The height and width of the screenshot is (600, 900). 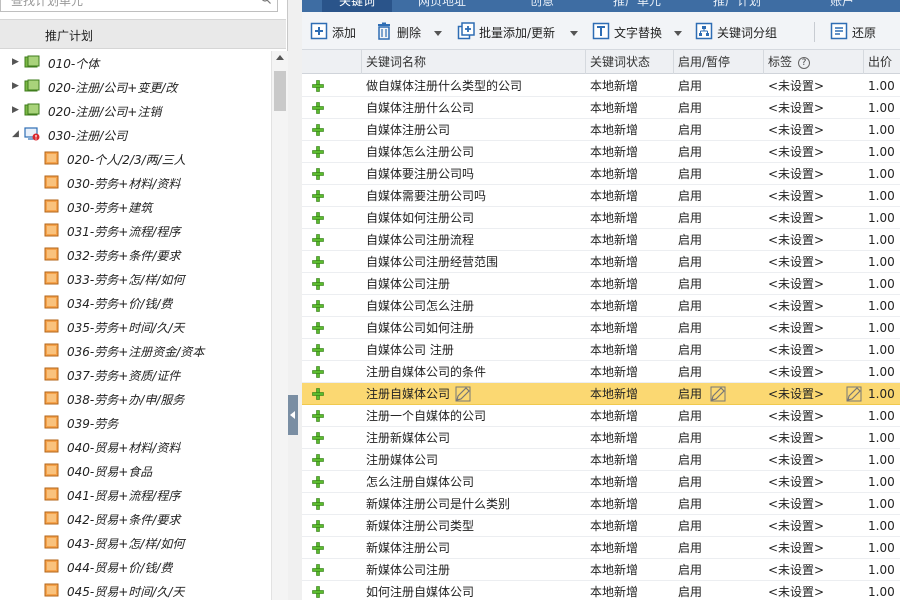 I want to click on batch-dropdown-caret-icon, so click(x=574, y=33).